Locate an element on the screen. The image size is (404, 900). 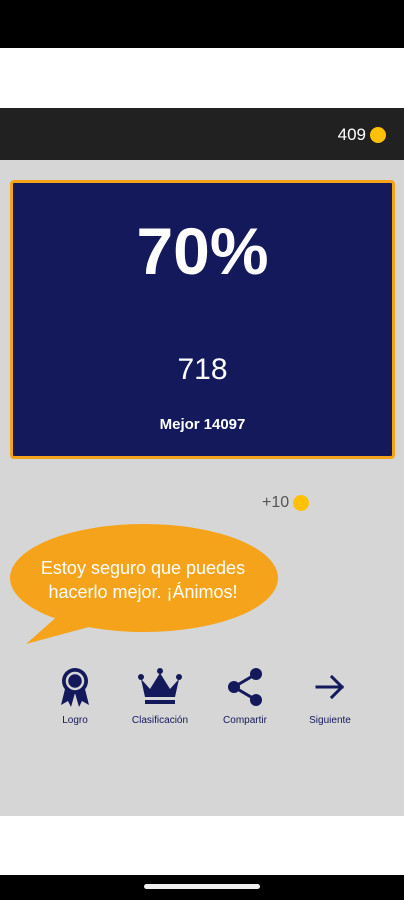
bottom-spacer is located at coordinates (202, 845).